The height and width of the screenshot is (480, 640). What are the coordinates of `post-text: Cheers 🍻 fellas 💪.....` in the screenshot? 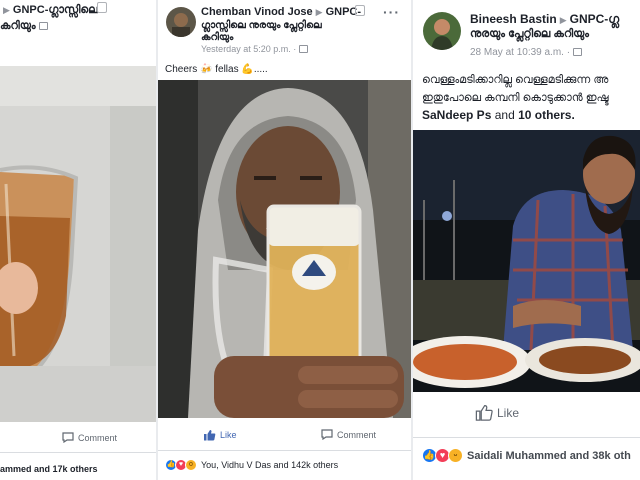 It's located at (216, 69).